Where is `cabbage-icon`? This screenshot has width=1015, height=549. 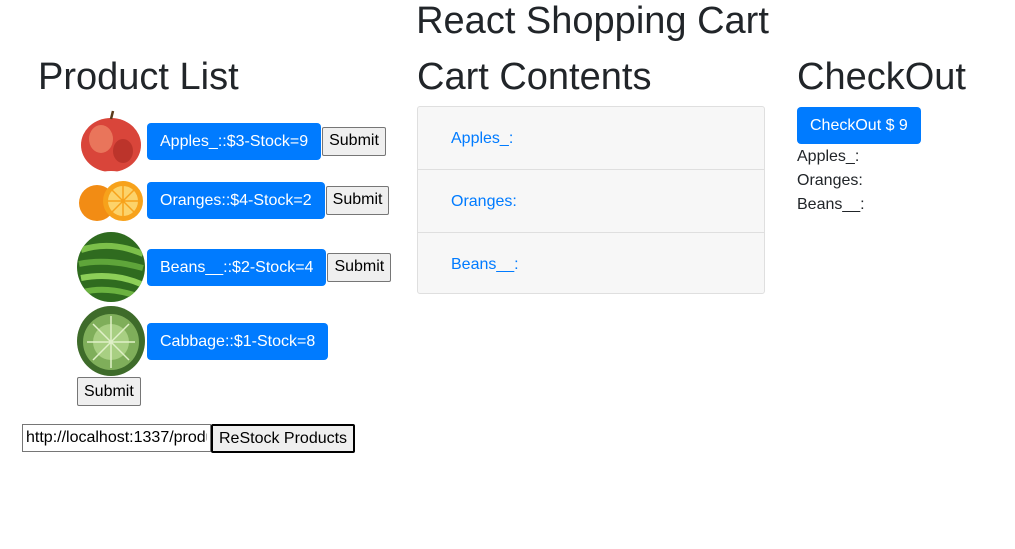
cabbage-icon is located at coordinates (111, 341).